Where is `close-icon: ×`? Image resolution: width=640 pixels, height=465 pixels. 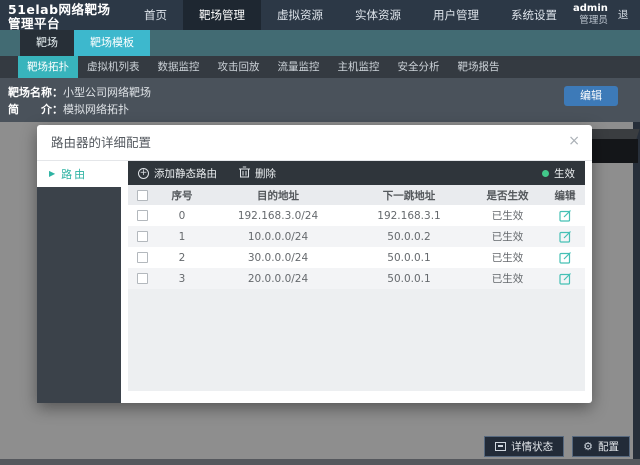 close-icon: × is located at coordinates (574, 141).